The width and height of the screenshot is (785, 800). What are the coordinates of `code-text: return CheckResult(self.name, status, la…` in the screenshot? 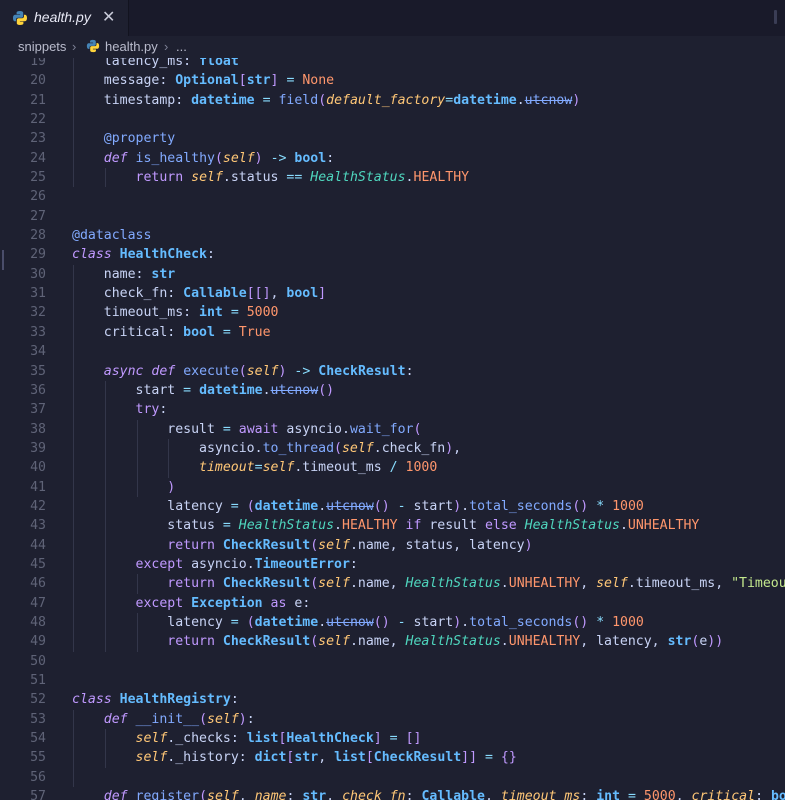 It's located at (350, 545).